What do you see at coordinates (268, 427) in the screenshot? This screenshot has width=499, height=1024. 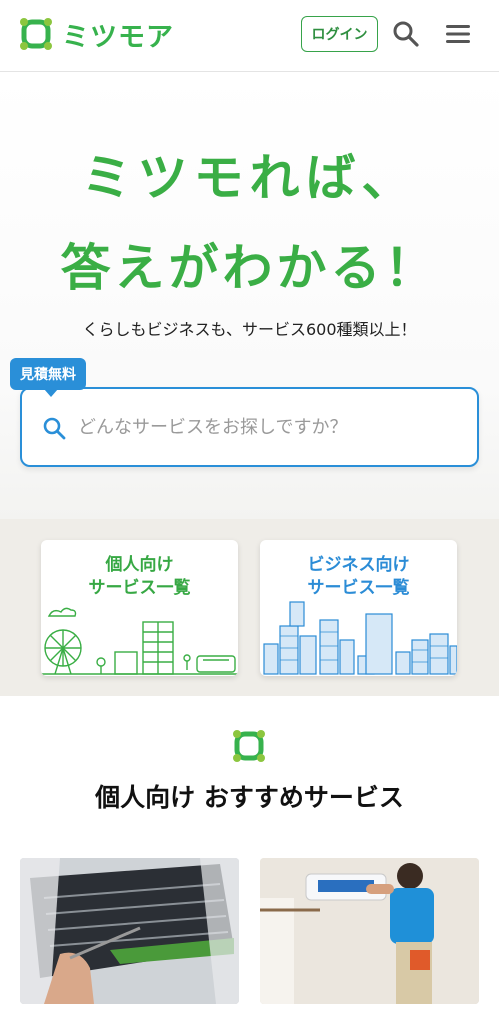 I see `search-input` at bounding box center [268, 427].